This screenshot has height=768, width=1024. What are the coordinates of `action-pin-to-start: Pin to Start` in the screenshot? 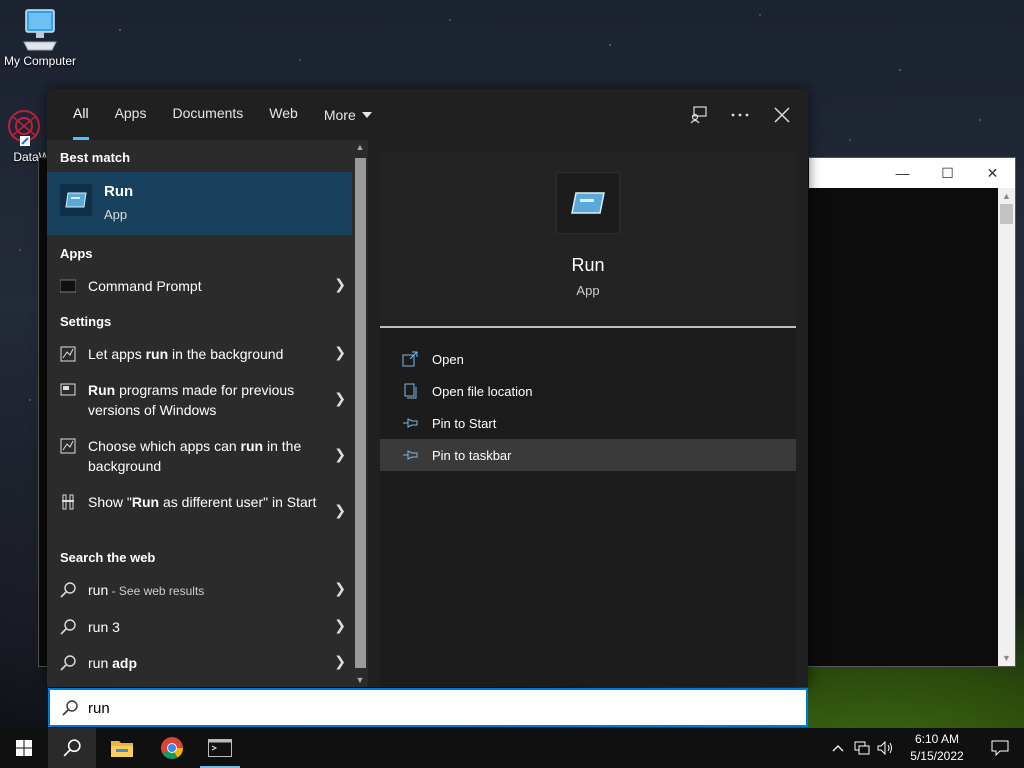 It's located at (588, 423).